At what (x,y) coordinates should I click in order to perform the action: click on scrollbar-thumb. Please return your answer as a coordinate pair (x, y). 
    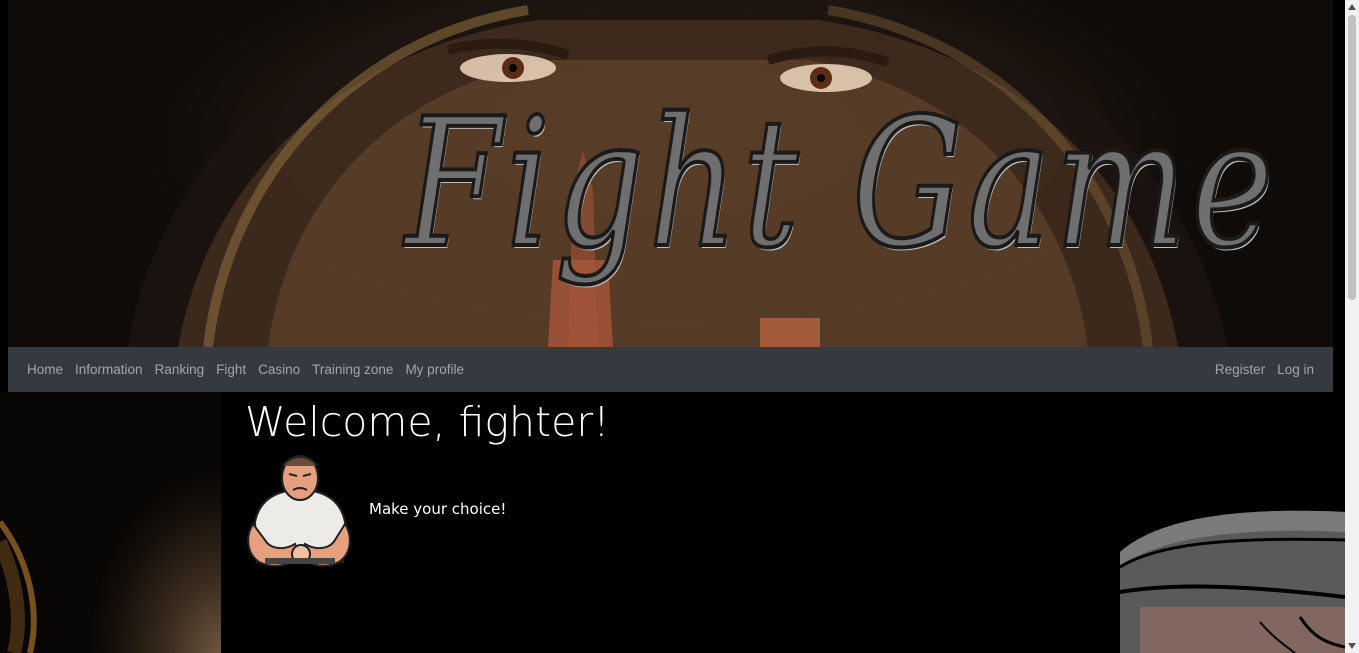
    Looking at the image, I should click on (1352, 157).